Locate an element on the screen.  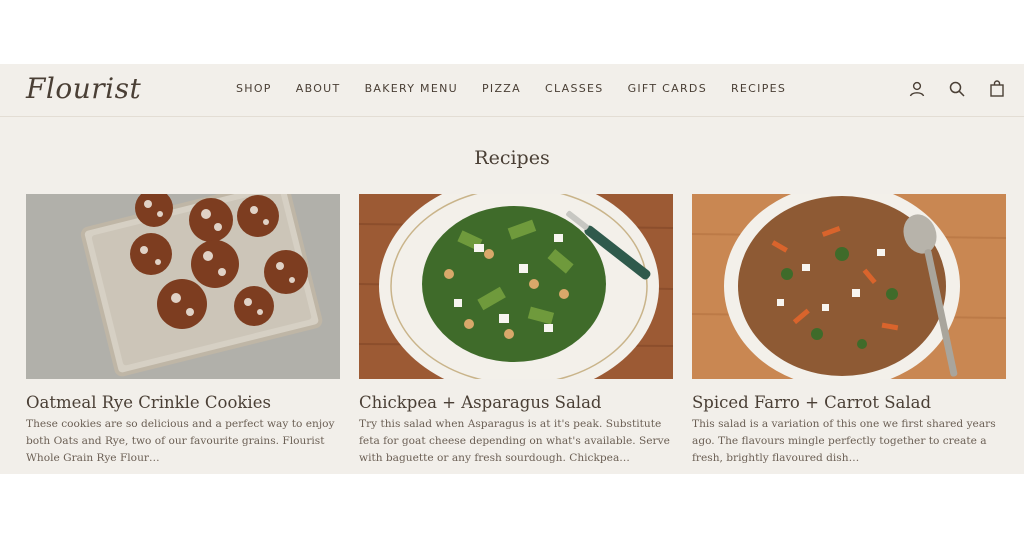
farro-carrot-salad-bowl-image is located at coordinates (849, 286).